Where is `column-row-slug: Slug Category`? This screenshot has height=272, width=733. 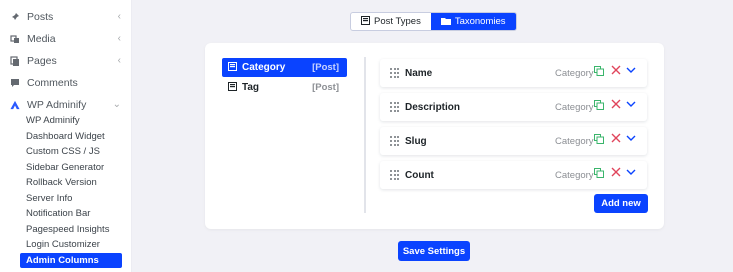 column-row-slug: Slug Category is located at coordinates (513, 141).